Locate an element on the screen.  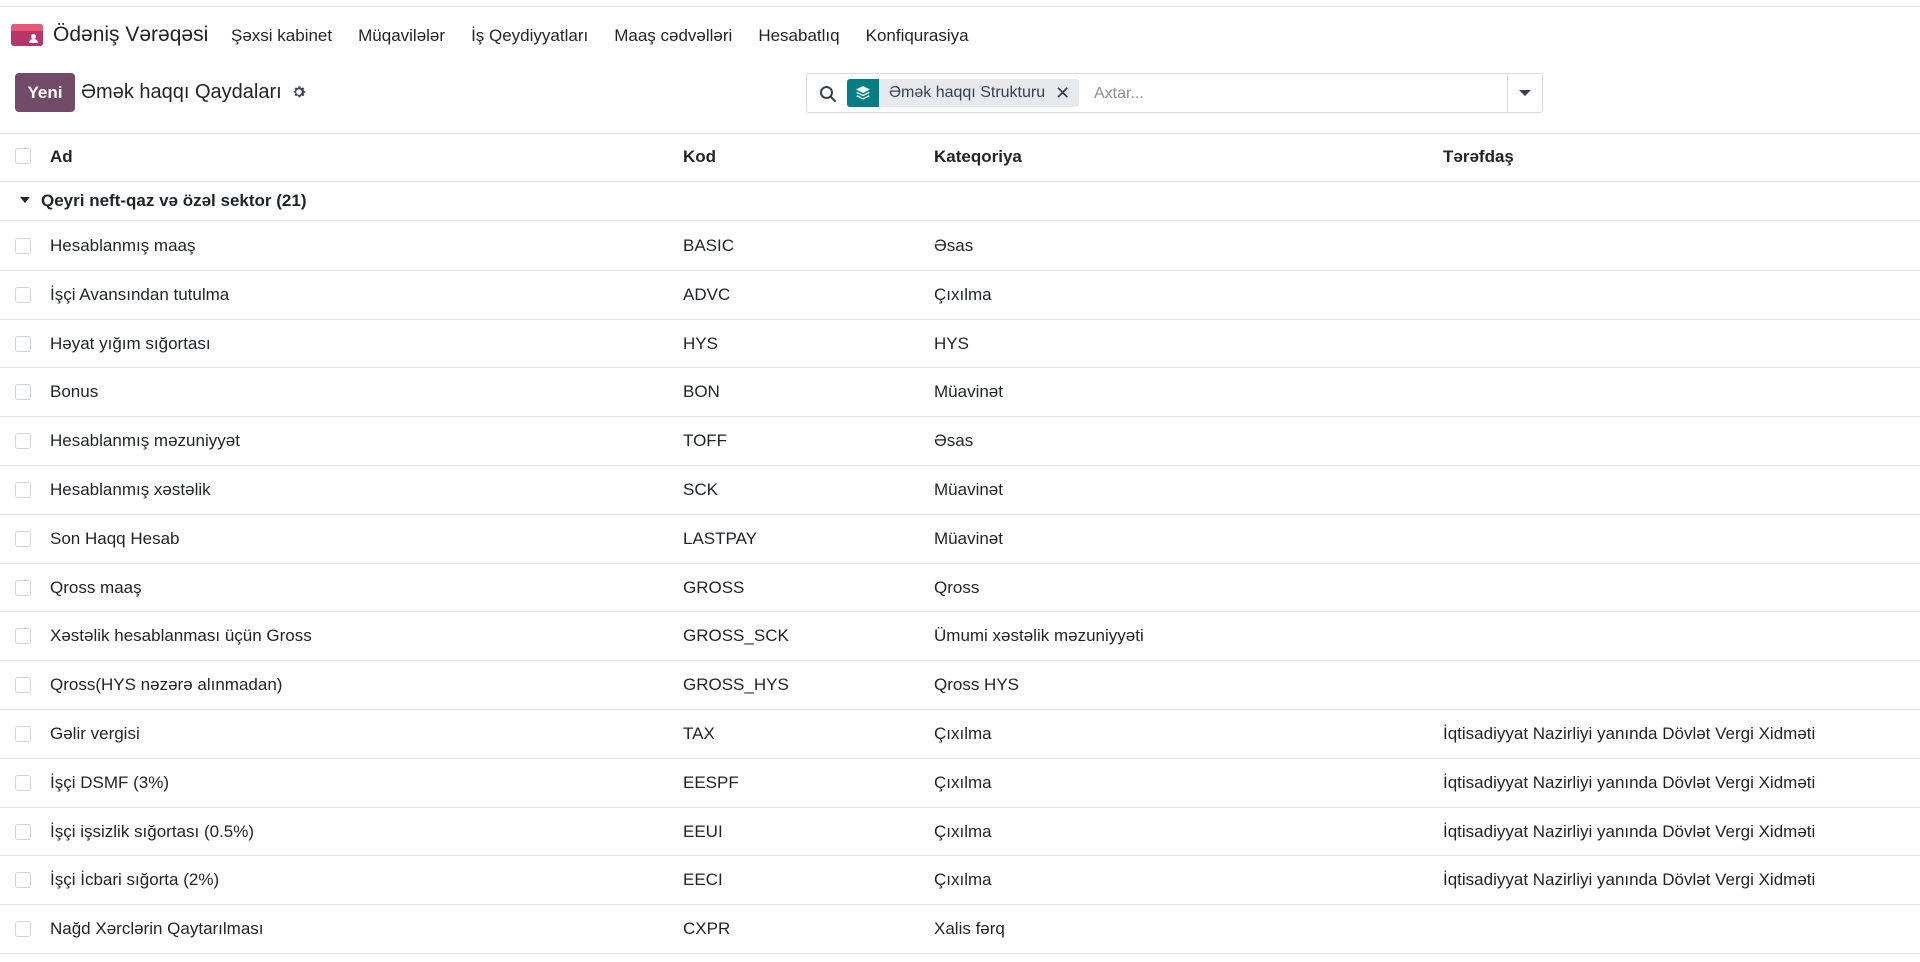
table-row: Hesablanmış maaş BASIC Əsas is located at coordinates (960, 246).